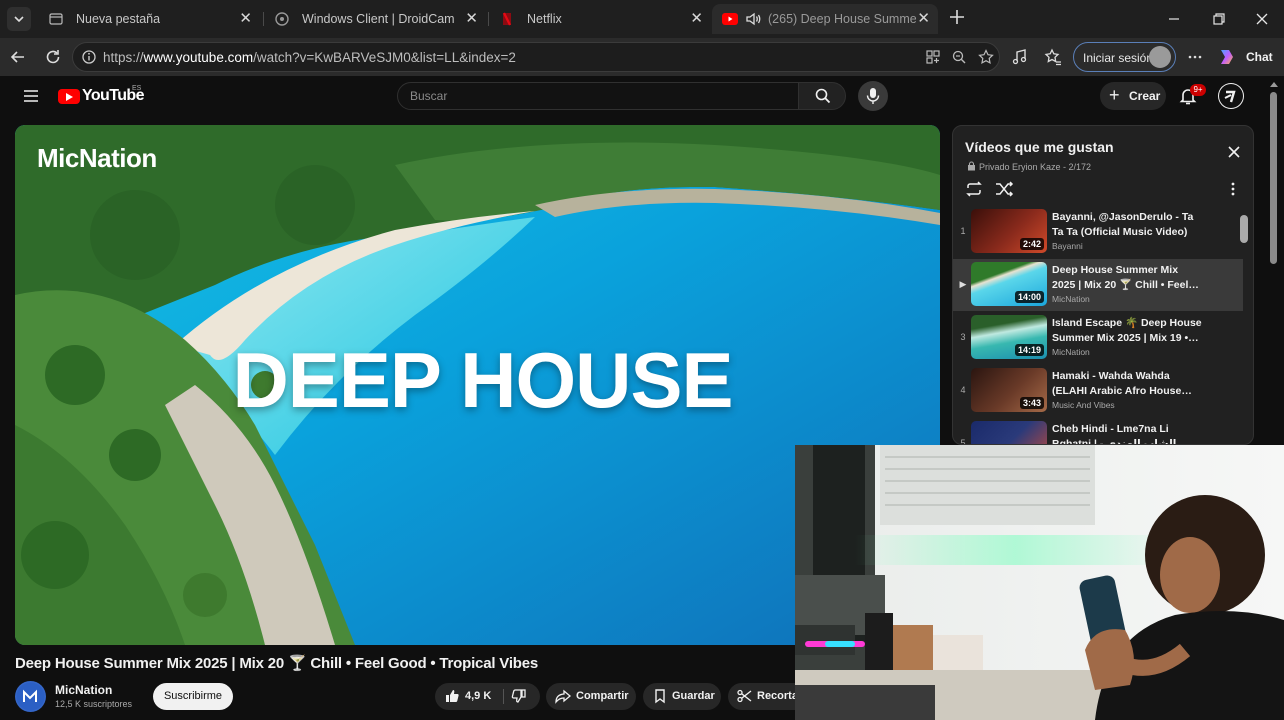  I want to click on sign-in-label: Iniciar sesión, so click(1118, 58).